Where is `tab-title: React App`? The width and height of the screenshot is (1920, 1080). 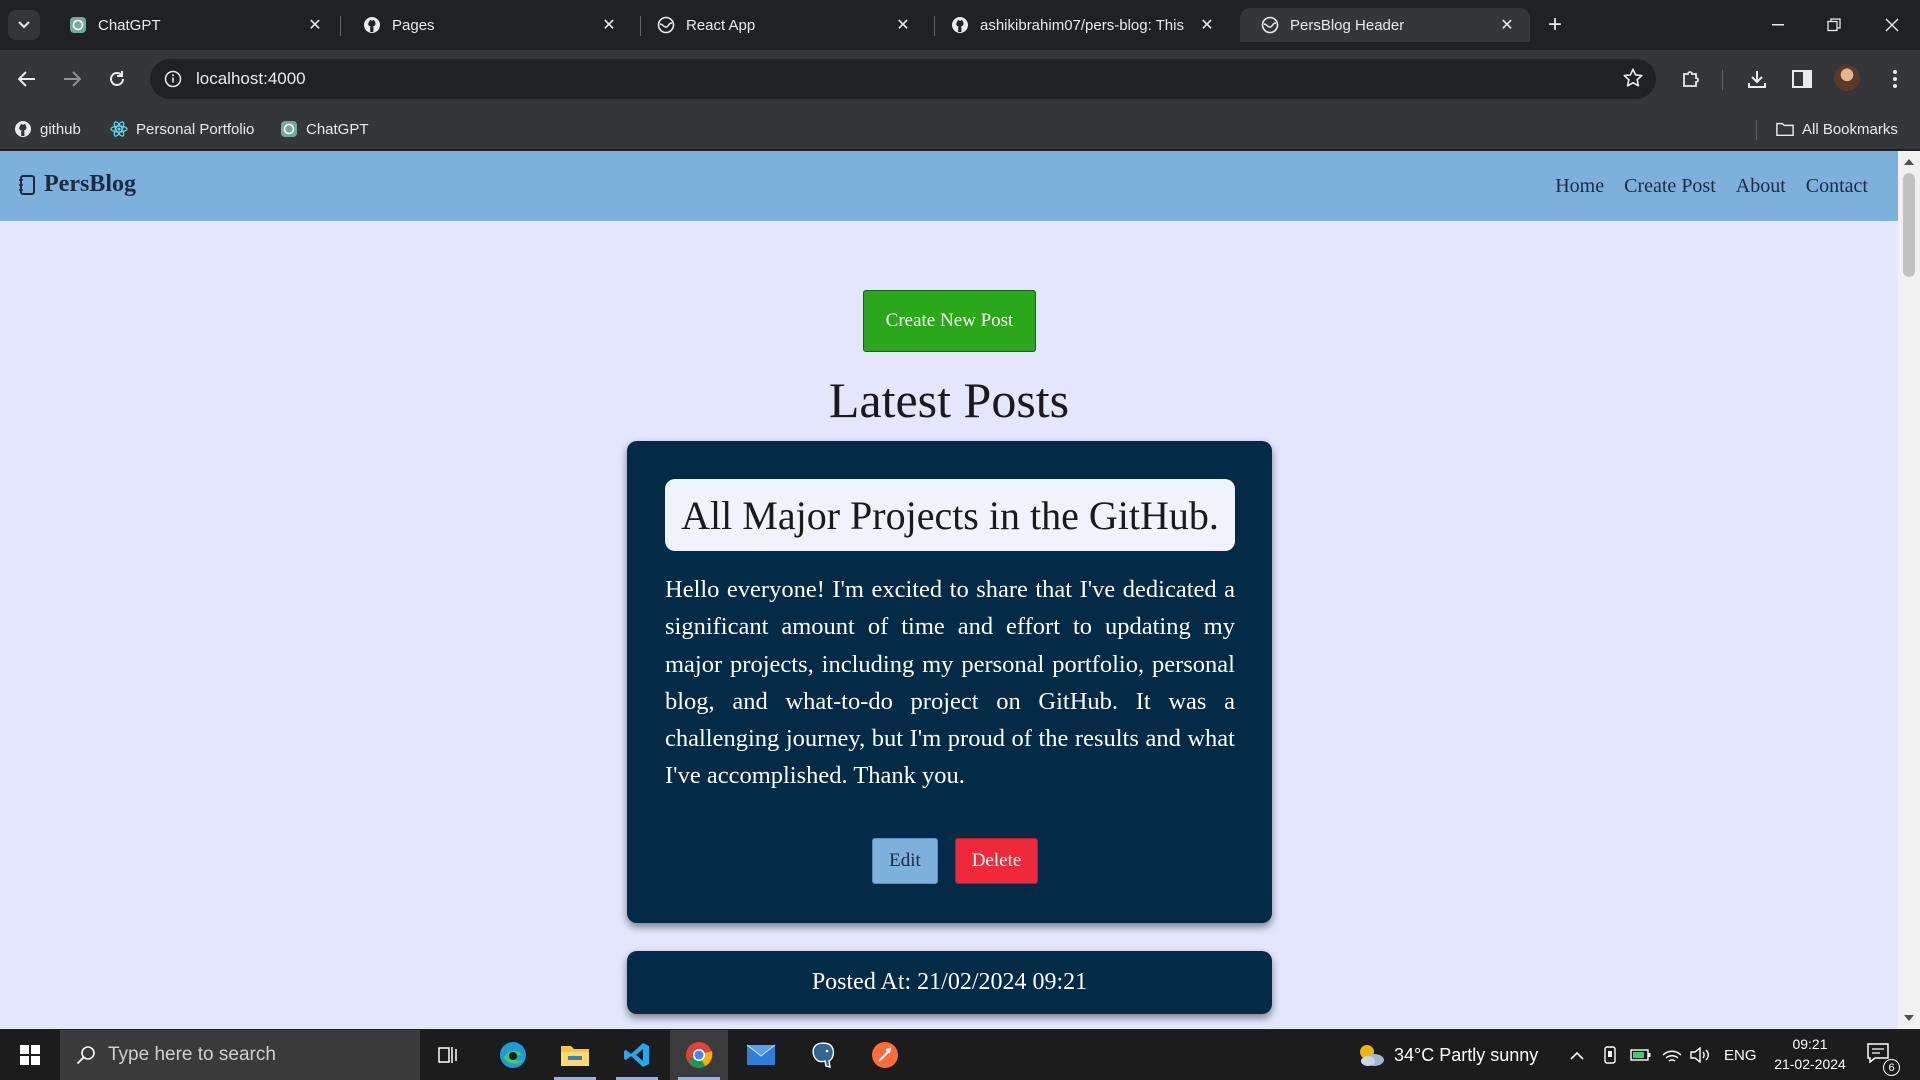 tab-title: React App is located at coordinates (721, 25).